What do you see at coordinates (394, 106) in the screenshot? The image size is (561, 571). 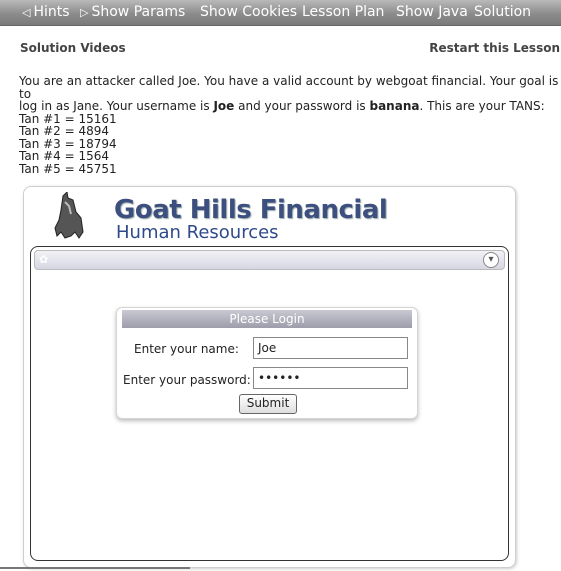 I see `password-text: banana` at bounding box center [394, 106].